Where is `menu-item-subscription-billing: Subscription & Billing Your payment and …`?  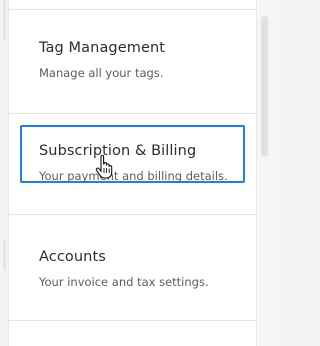
menu-item-subscription-billing: Subscription & Billing Your payment and … is located at coordinates (132, 154).